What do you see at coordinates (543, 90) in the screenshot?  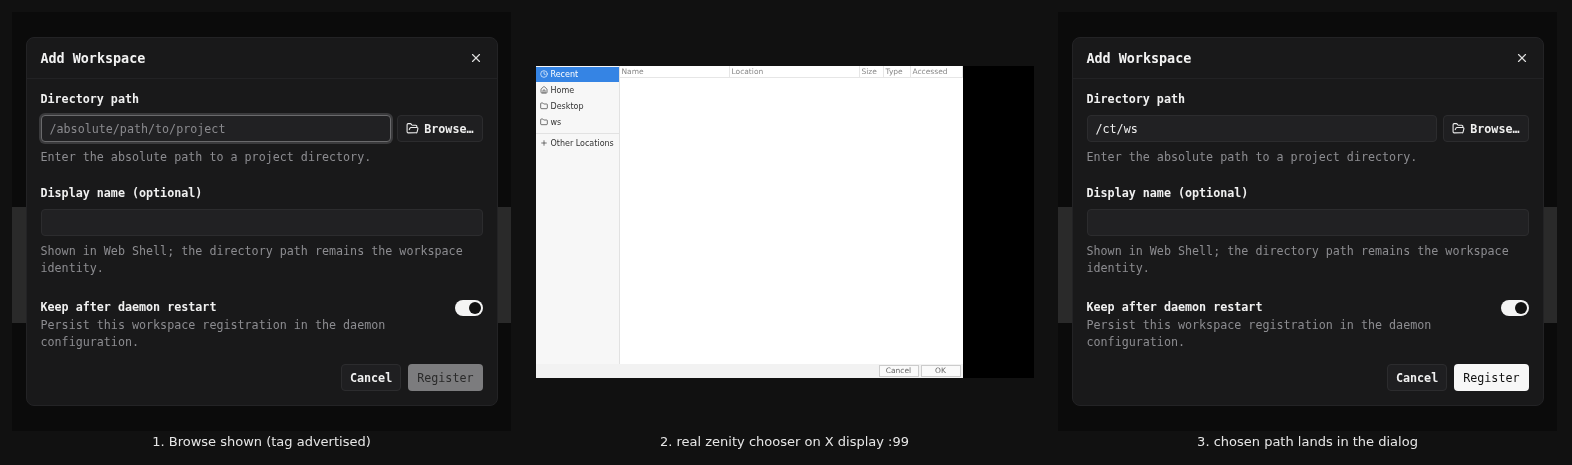 I see `home-icon` at bounding box center [543, 90].